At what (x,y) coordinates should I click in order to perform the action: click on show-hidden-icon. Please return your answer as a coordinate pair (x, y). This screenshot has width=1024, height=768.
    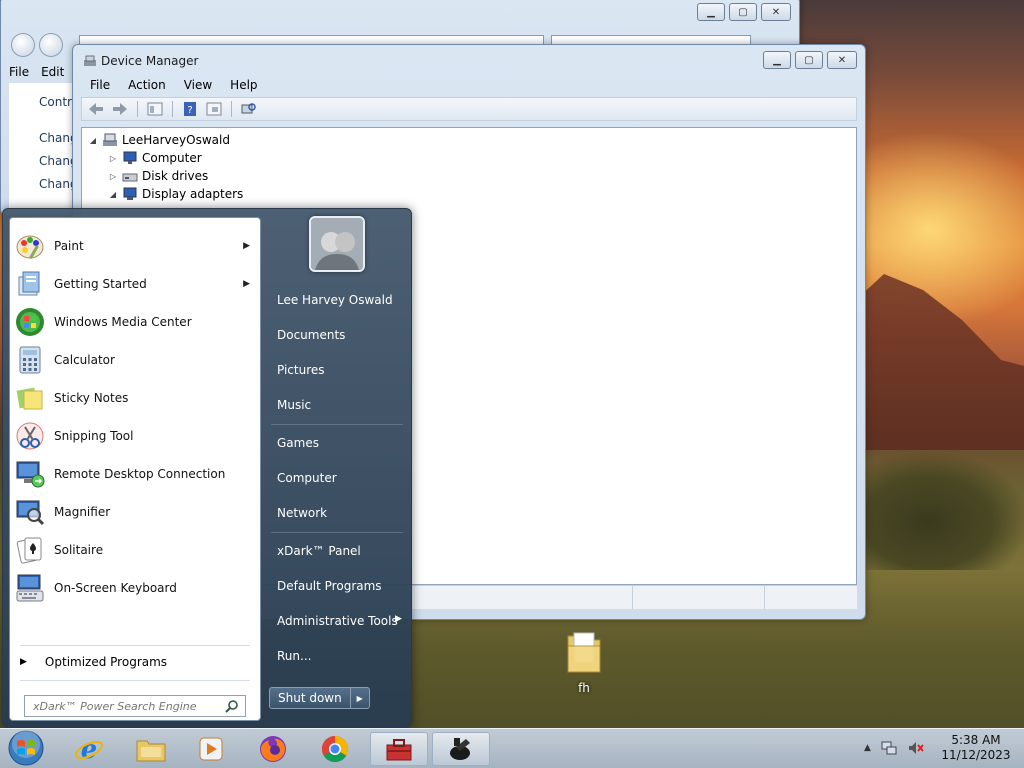
    Looking at the image, I should click on (214, 109).